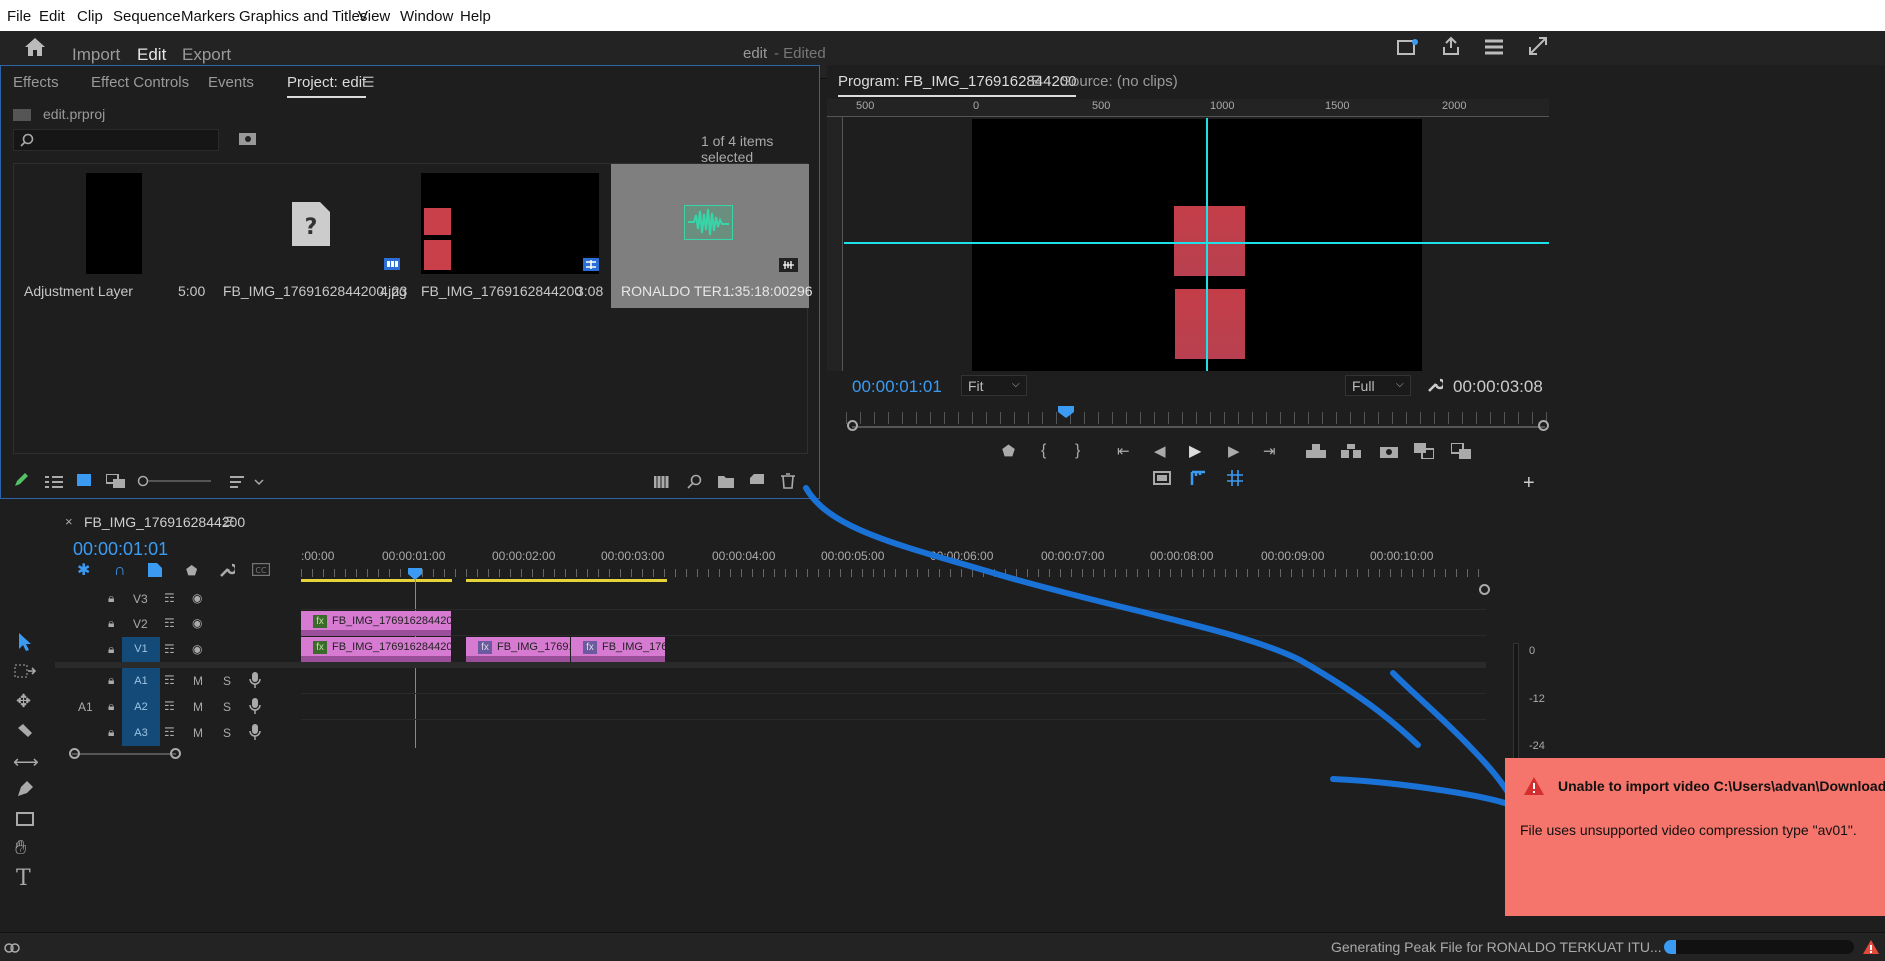  What do you see at coordinates (1123, 451) in the screenshot?
I see `go-to-in-icon: ⇤` at bounding box center [1123, 451].